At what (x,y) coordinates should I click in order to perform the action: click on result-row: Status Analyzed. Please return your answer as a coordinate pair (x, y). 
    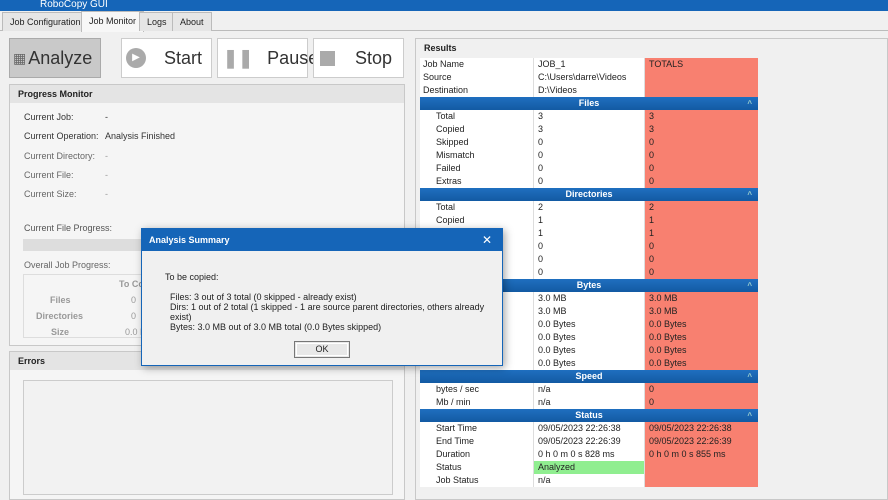
    Looking at the image, I should click on (589, 467).